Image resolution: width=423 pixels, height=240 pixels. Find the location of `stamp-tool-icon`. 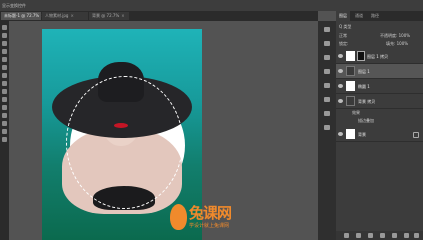

stamp-tool-icon is located at coordinates (4, 83).